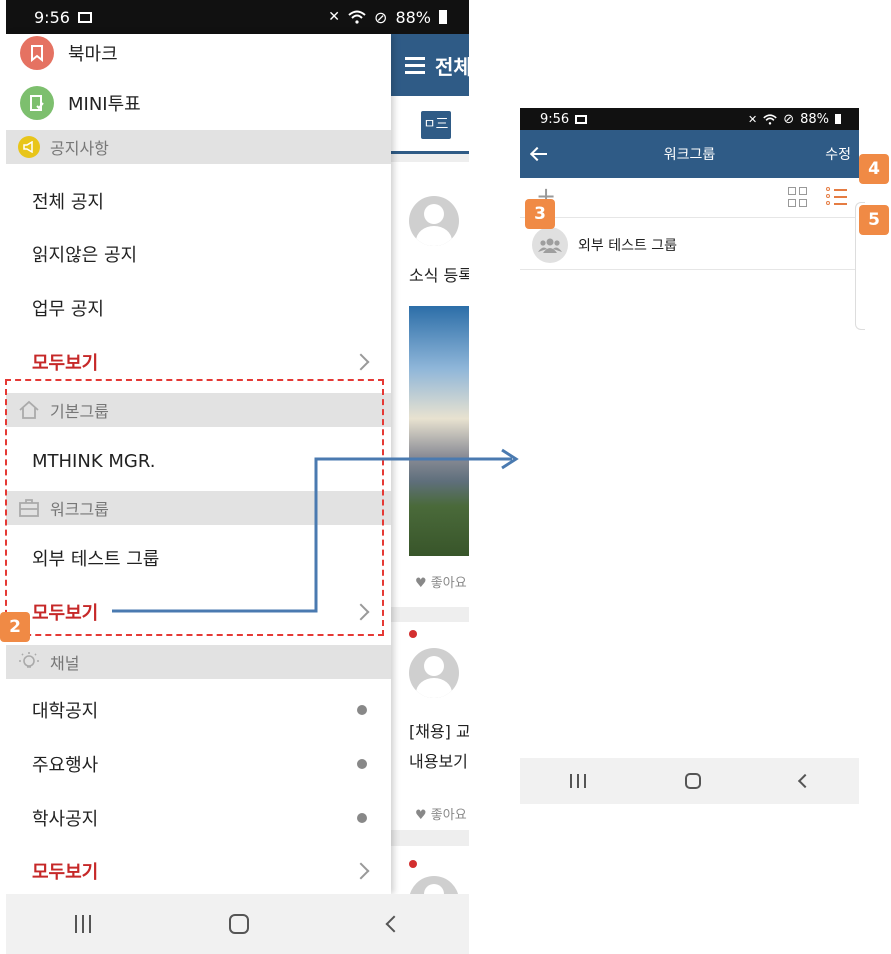 The image size is (891, 954). Describe the element at coordinates (198, 53) in the screenshot. I see `drawer-item-bookmark: 북마크` at that location.